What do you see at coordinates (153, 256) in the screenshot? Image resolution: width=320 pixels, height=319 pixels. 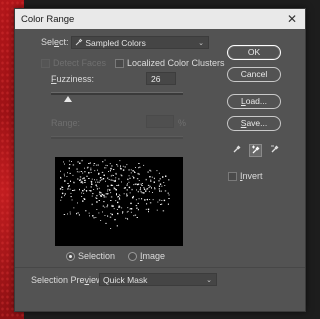 I see `image-radio-label: Image` at bounding box center [153, 256].